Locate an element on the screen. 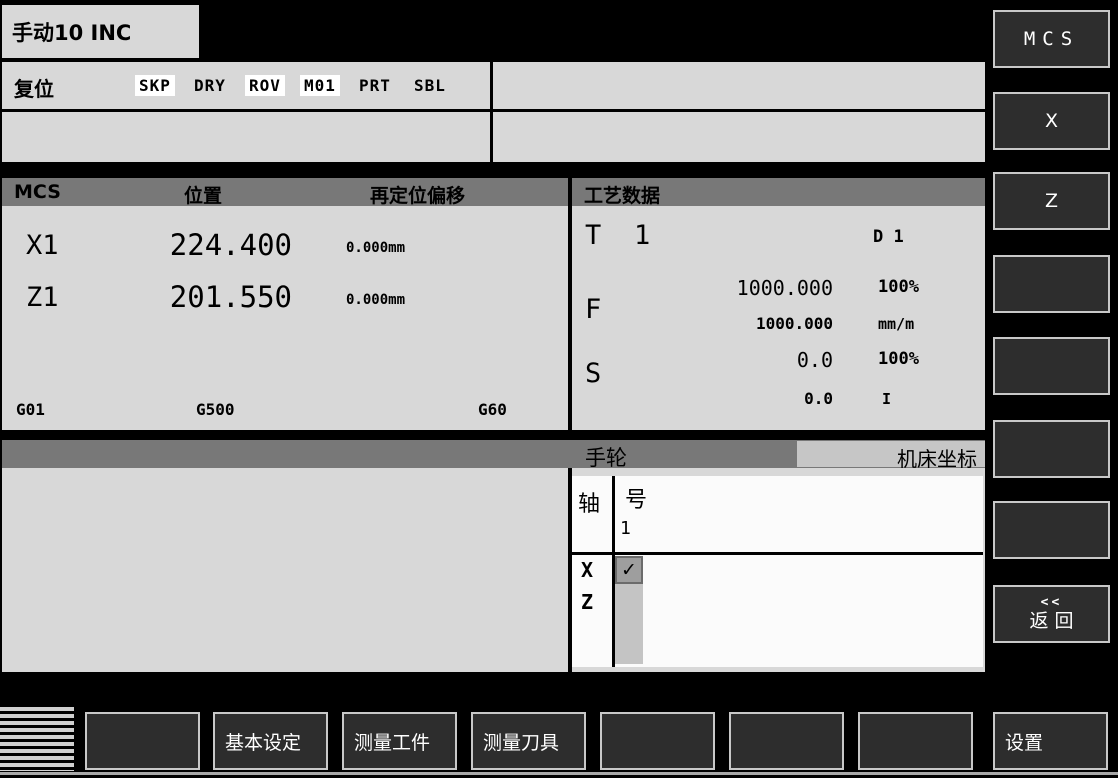  axis-x1-name: X1 is located at coordinates (42, 245).